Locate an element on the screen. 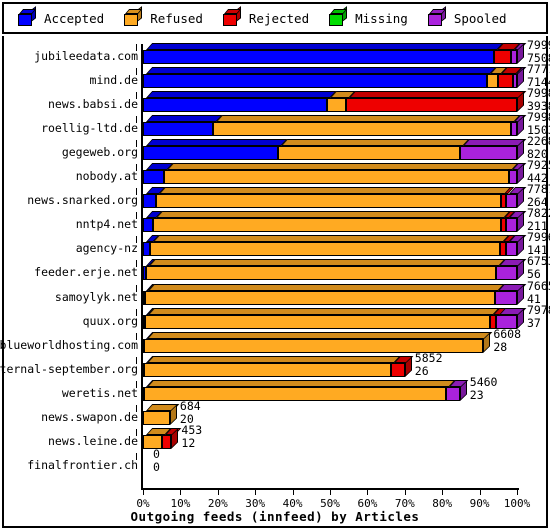 The height and width of the screenshot is (530, 550). bar-value-total: 0 is located at coordinates (156, 453).